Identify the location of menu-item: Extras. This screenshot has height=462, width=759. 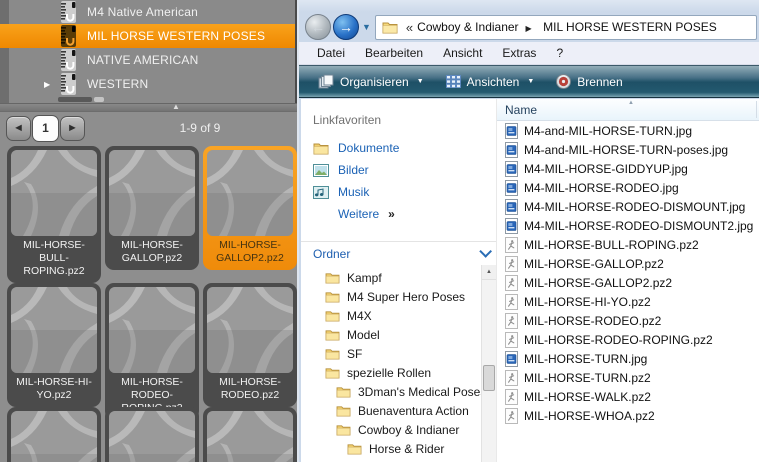
(519, 53).